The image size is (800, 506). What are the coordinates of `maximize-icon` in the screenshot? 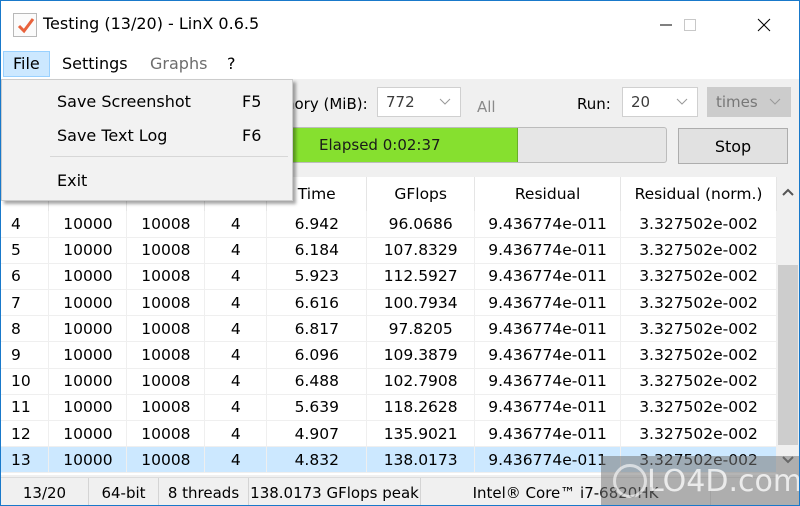 It's located at (690, 25).